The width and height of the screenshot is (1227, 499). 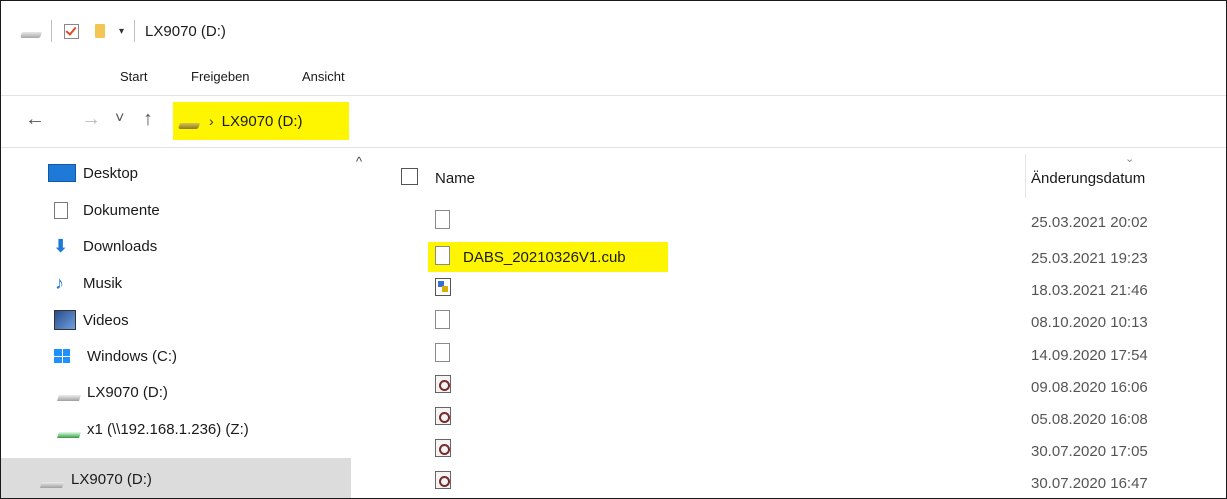 What do you see at coordinates (65, 320) in the screenshot?
I see `videos-icon` at bounding box center [65, 320].